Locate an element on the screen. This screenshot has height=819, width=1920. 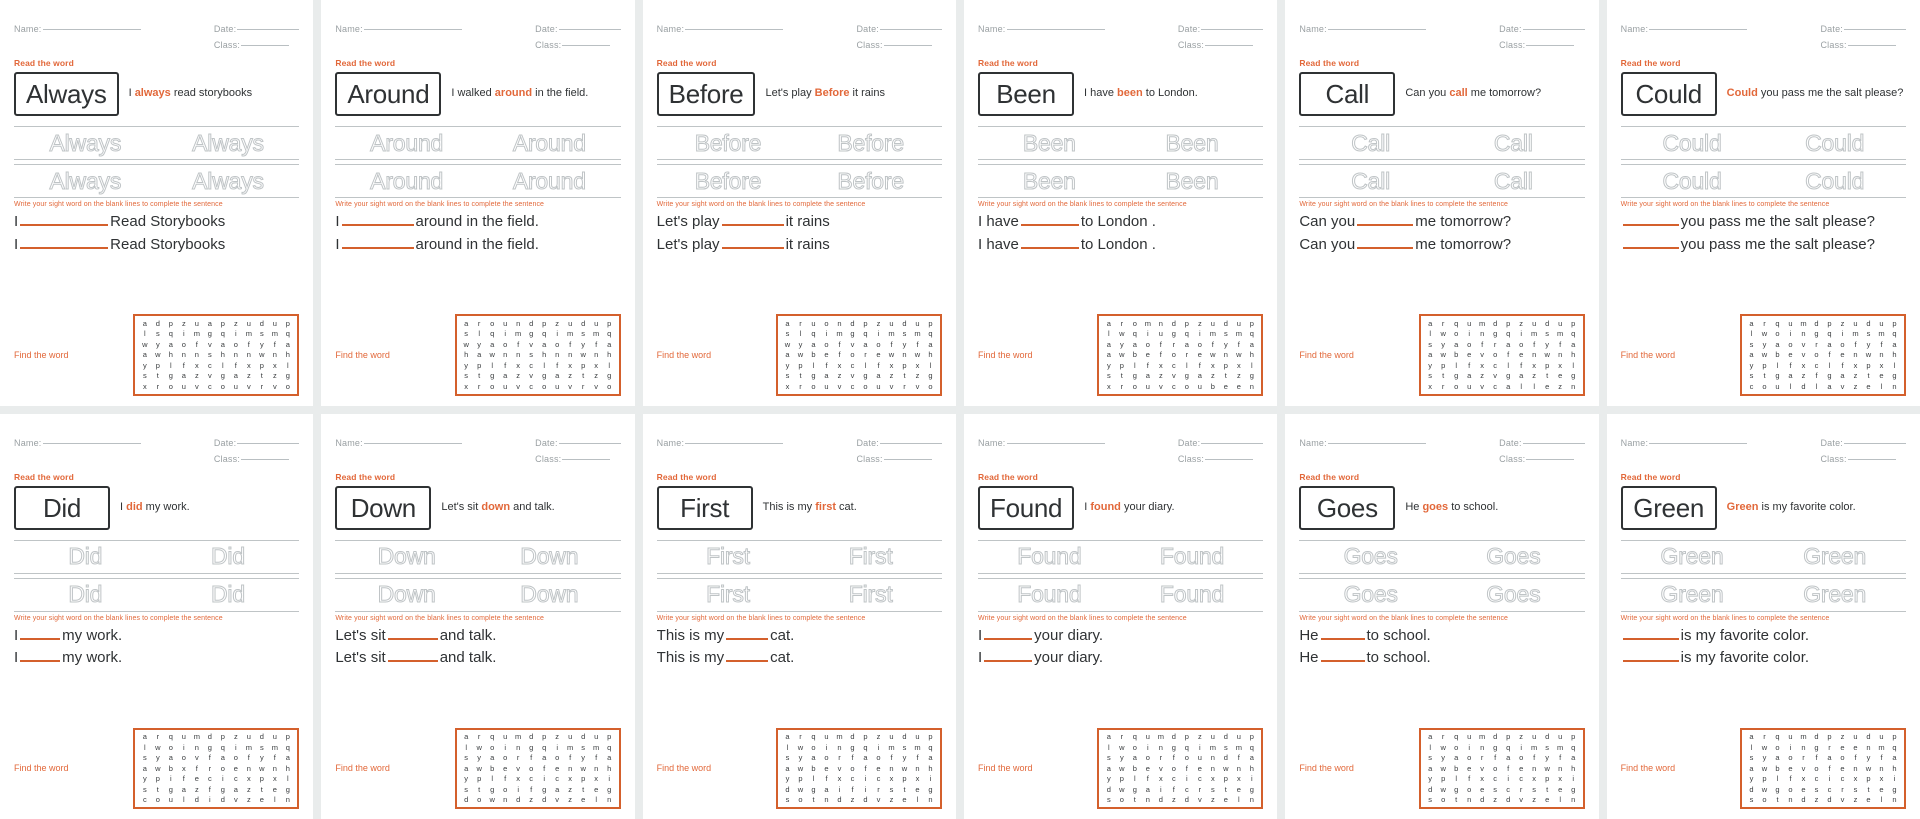
trace-word: Could is located at coordinates (1835, 142).